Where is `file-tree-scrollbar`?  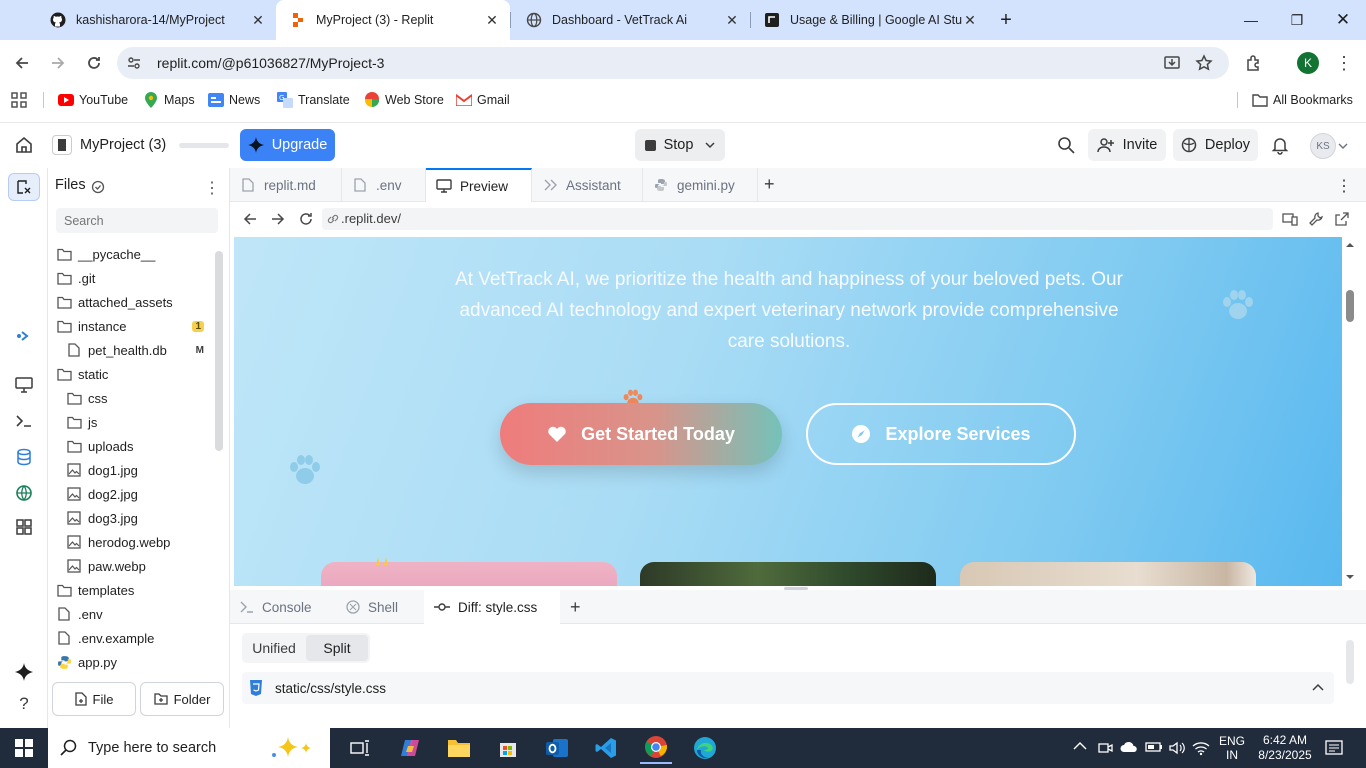 file-tree-scrollbar is located at coordinates (219, 351).